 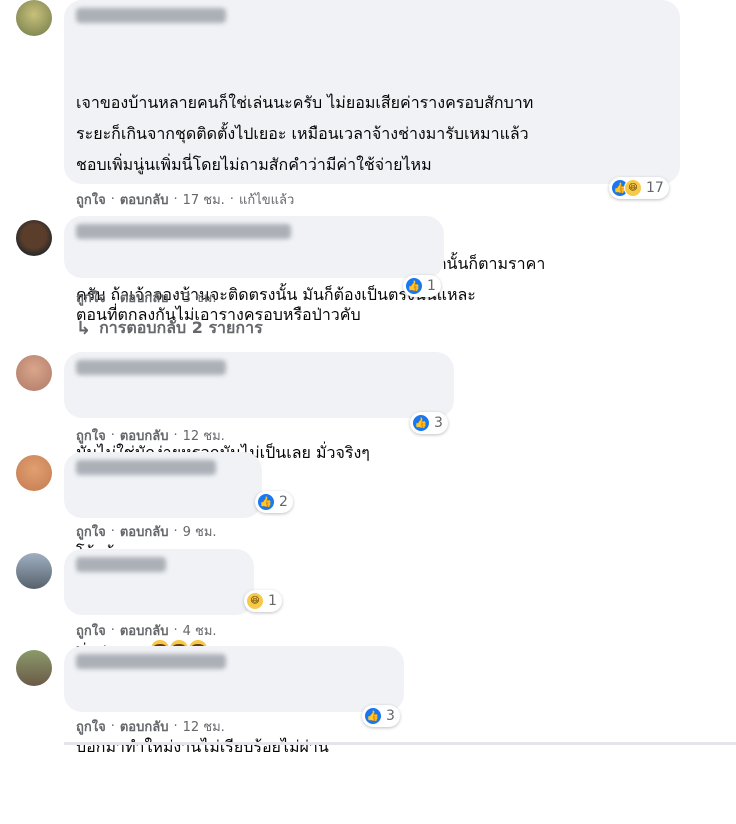 I want to click on timestamp: 3 ชม., so click(x=200, y=297).